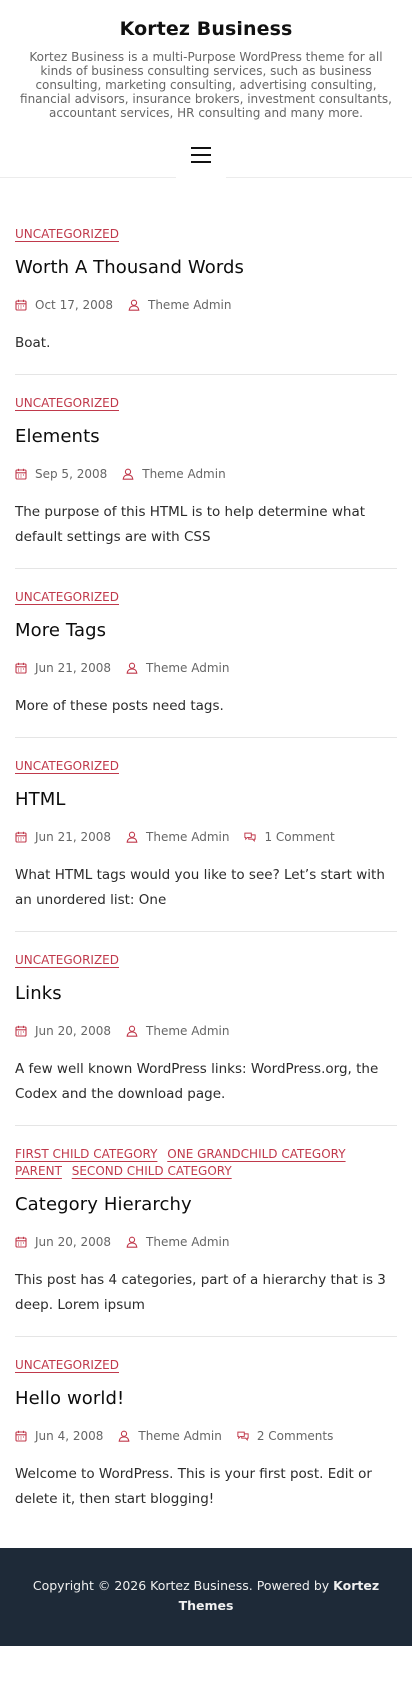  What do you see at coordinates (206, 800) in the screenshot?
I see `post-title: HTML` at bounding box center [206, 800].